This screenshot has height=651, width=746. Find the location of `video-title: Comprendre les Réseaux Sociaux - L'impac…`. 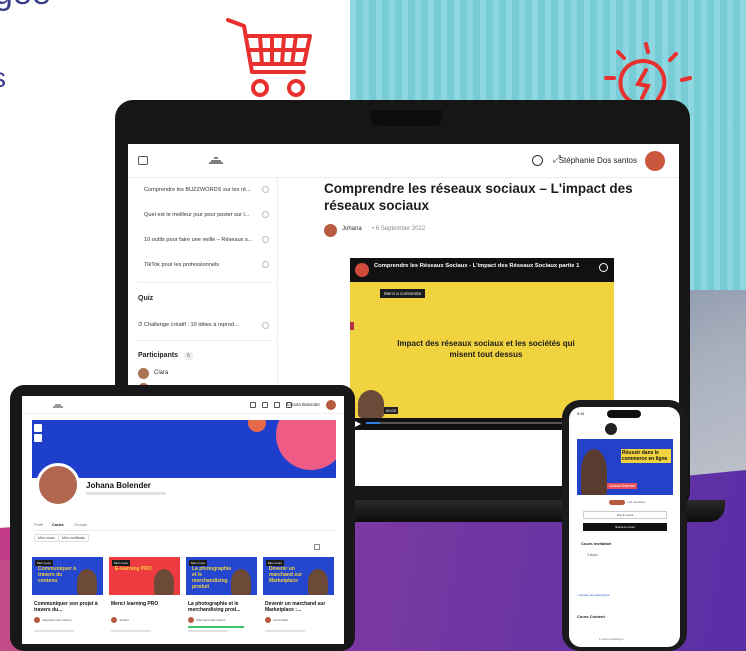

video-title: Comprendre les Réseaux Sociaux - L'impac… is located at coordinates (479, 266).